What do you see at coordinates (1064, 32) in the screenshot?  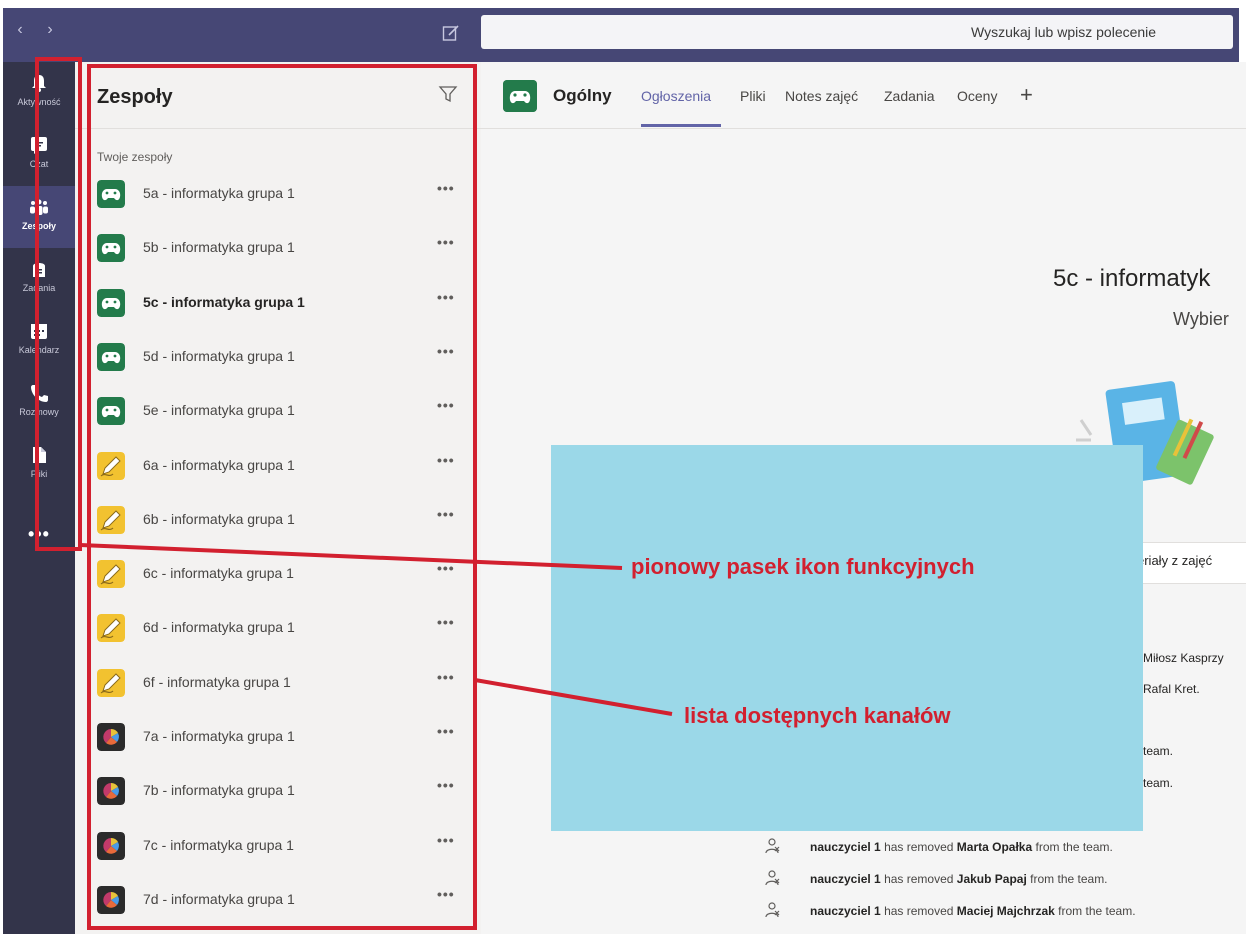 I see `search-placeholder: Wyszukaj lub wpisz polecenie` at bounding box center [1064, 32].